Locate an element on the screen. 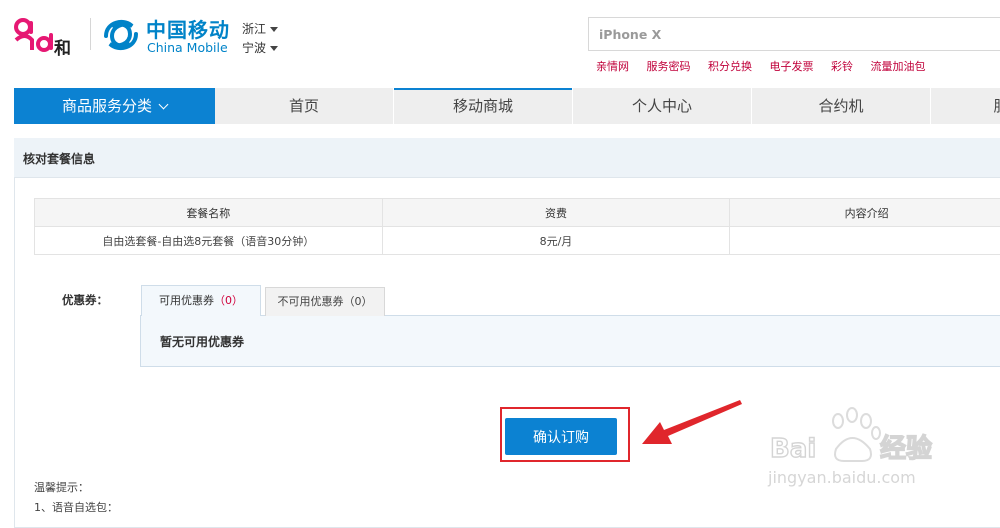 Image resolution: width=1000 pixels, height=528 pixels. tab-available-coupons: 可用优惠券（0） is located at coordinates (201, 300).